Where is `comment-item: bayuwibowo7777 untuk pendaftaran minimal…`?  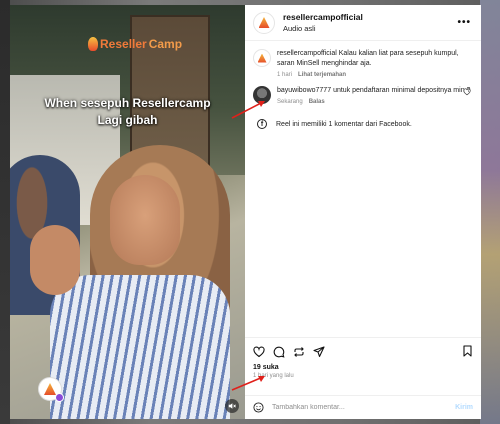
comment-item: bayuwibowo7777 untuk pendaftaran minimal… is located at coordinates (363, 95).